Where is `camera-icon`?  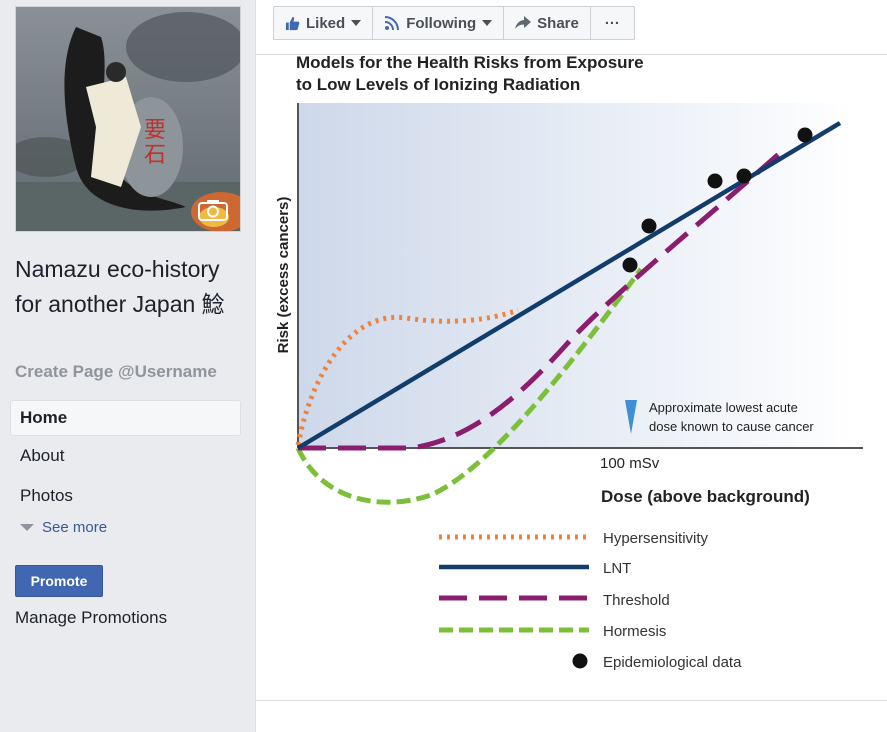
camera-icon is located at coordinates (213, 210).